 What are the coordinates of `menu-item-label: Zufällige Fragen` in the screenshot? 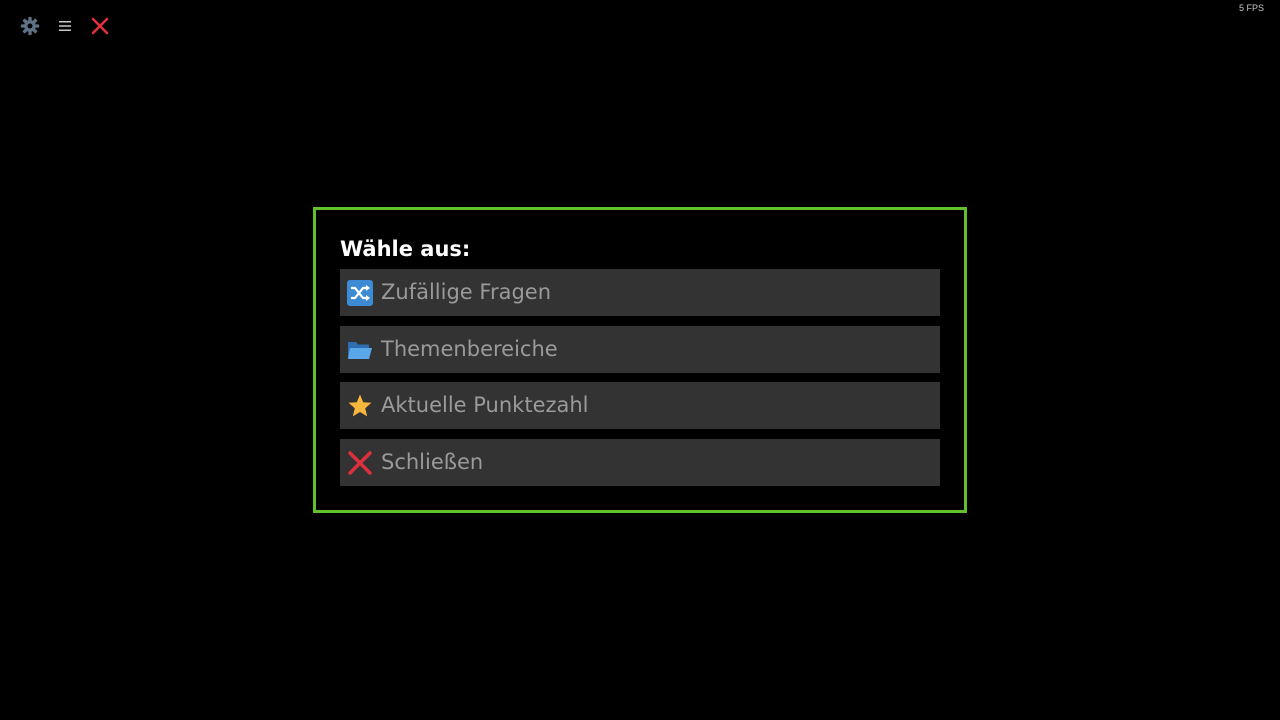 It's located at (466, 292).